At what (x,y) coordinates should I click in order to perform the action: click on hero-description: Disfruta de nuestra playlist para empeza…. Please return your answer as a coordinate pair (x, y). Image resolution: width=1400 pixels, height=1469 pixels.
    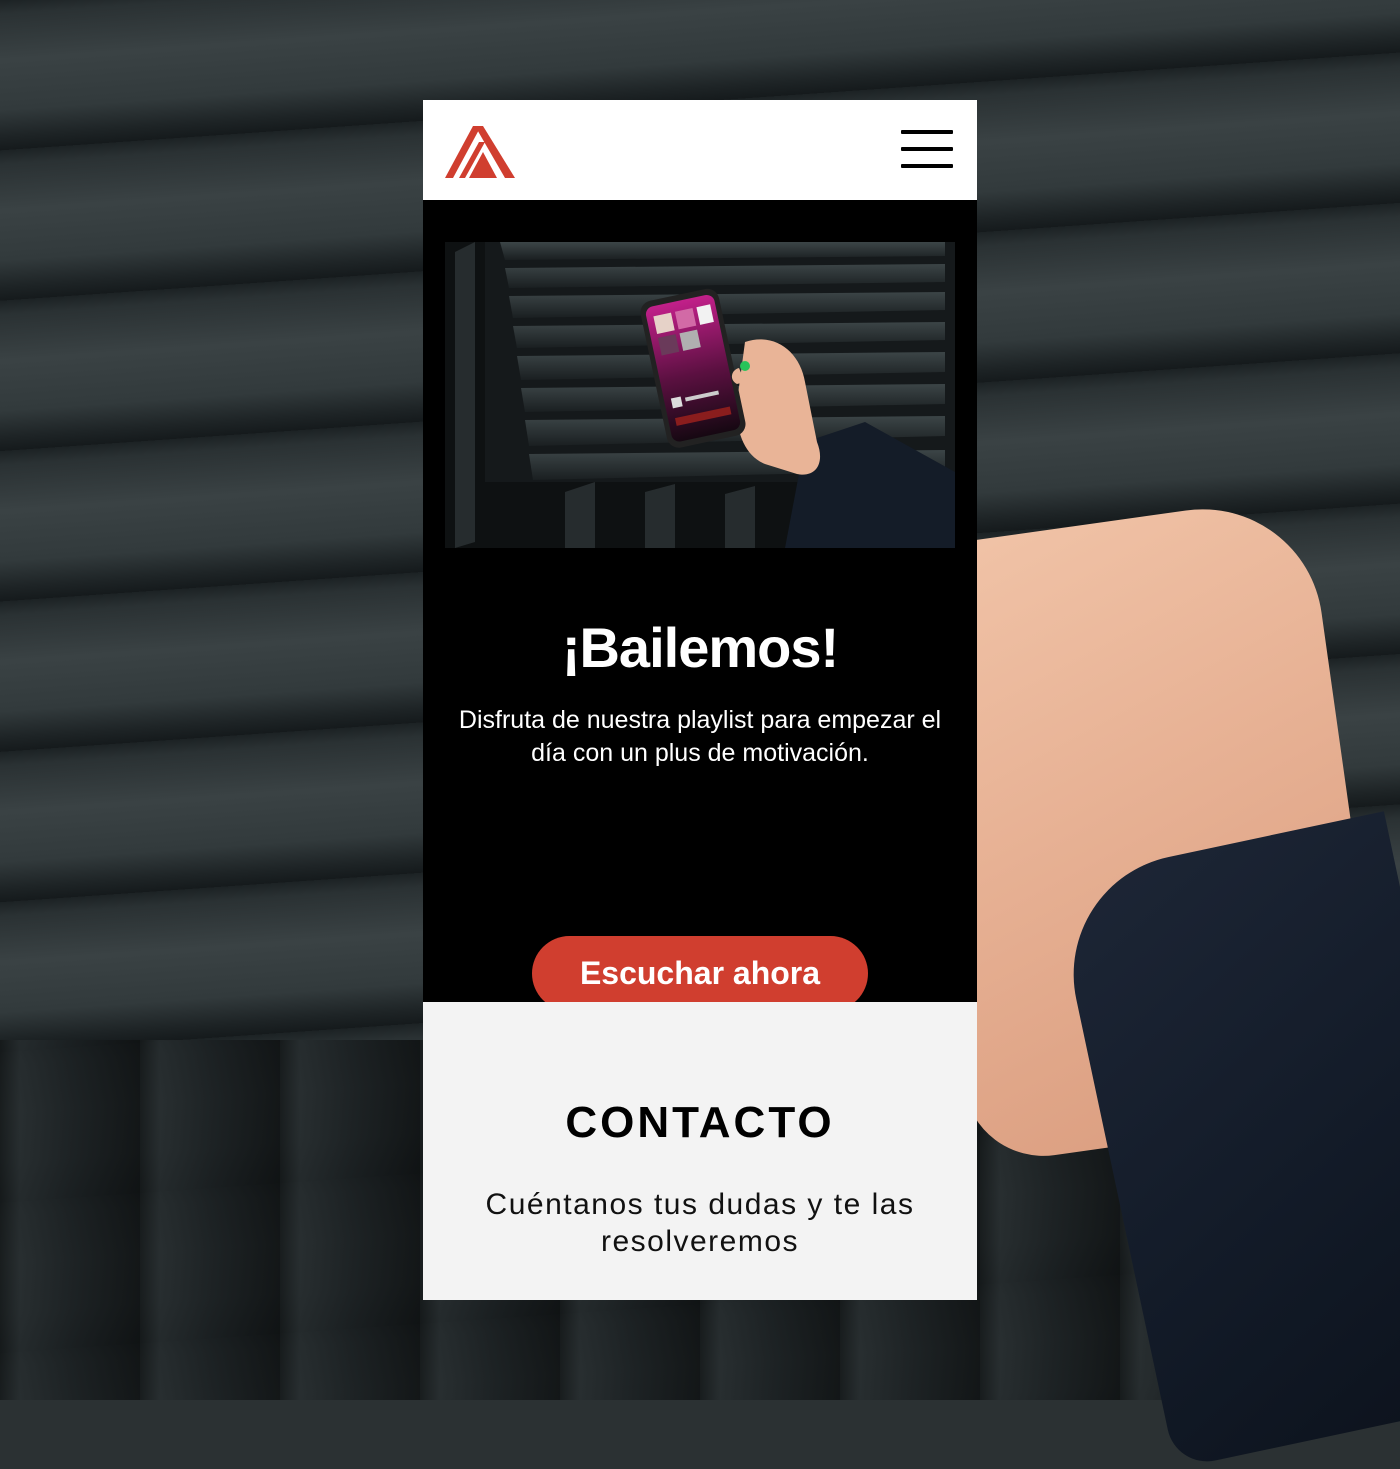
    Looking at the image, I should click on (700, 736).